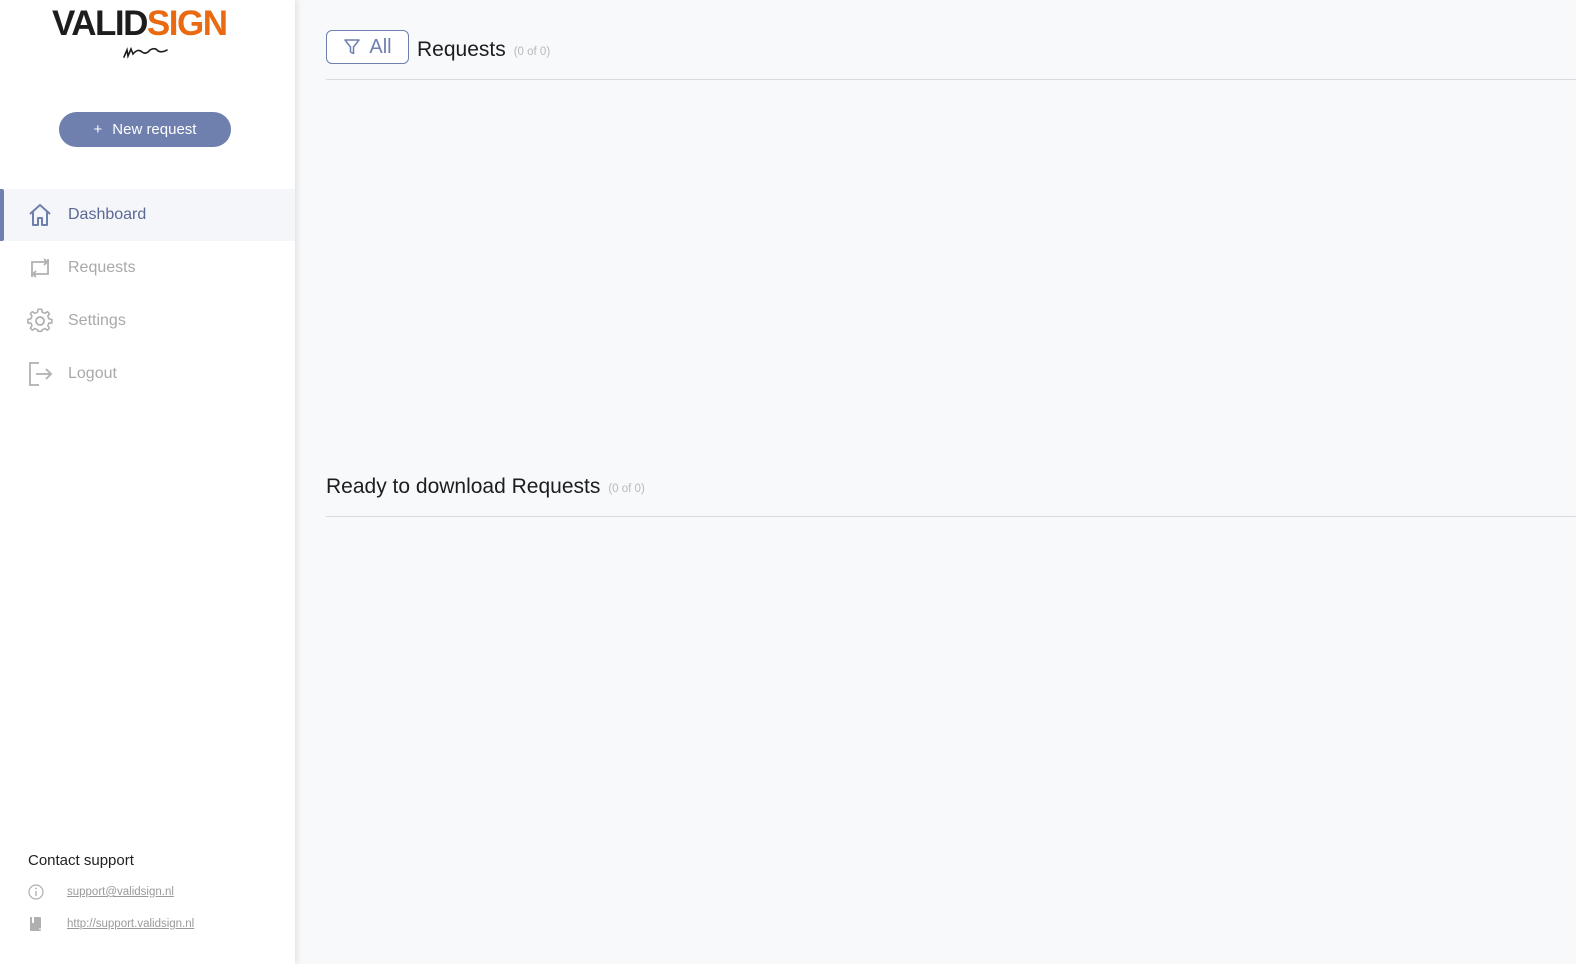 Image resolution: width=1576 pixels, height=964 pixels. Describe the element at coordinates (463, 486) in the screenshot. I see `ready-title: Ready to download Requests` at that location.